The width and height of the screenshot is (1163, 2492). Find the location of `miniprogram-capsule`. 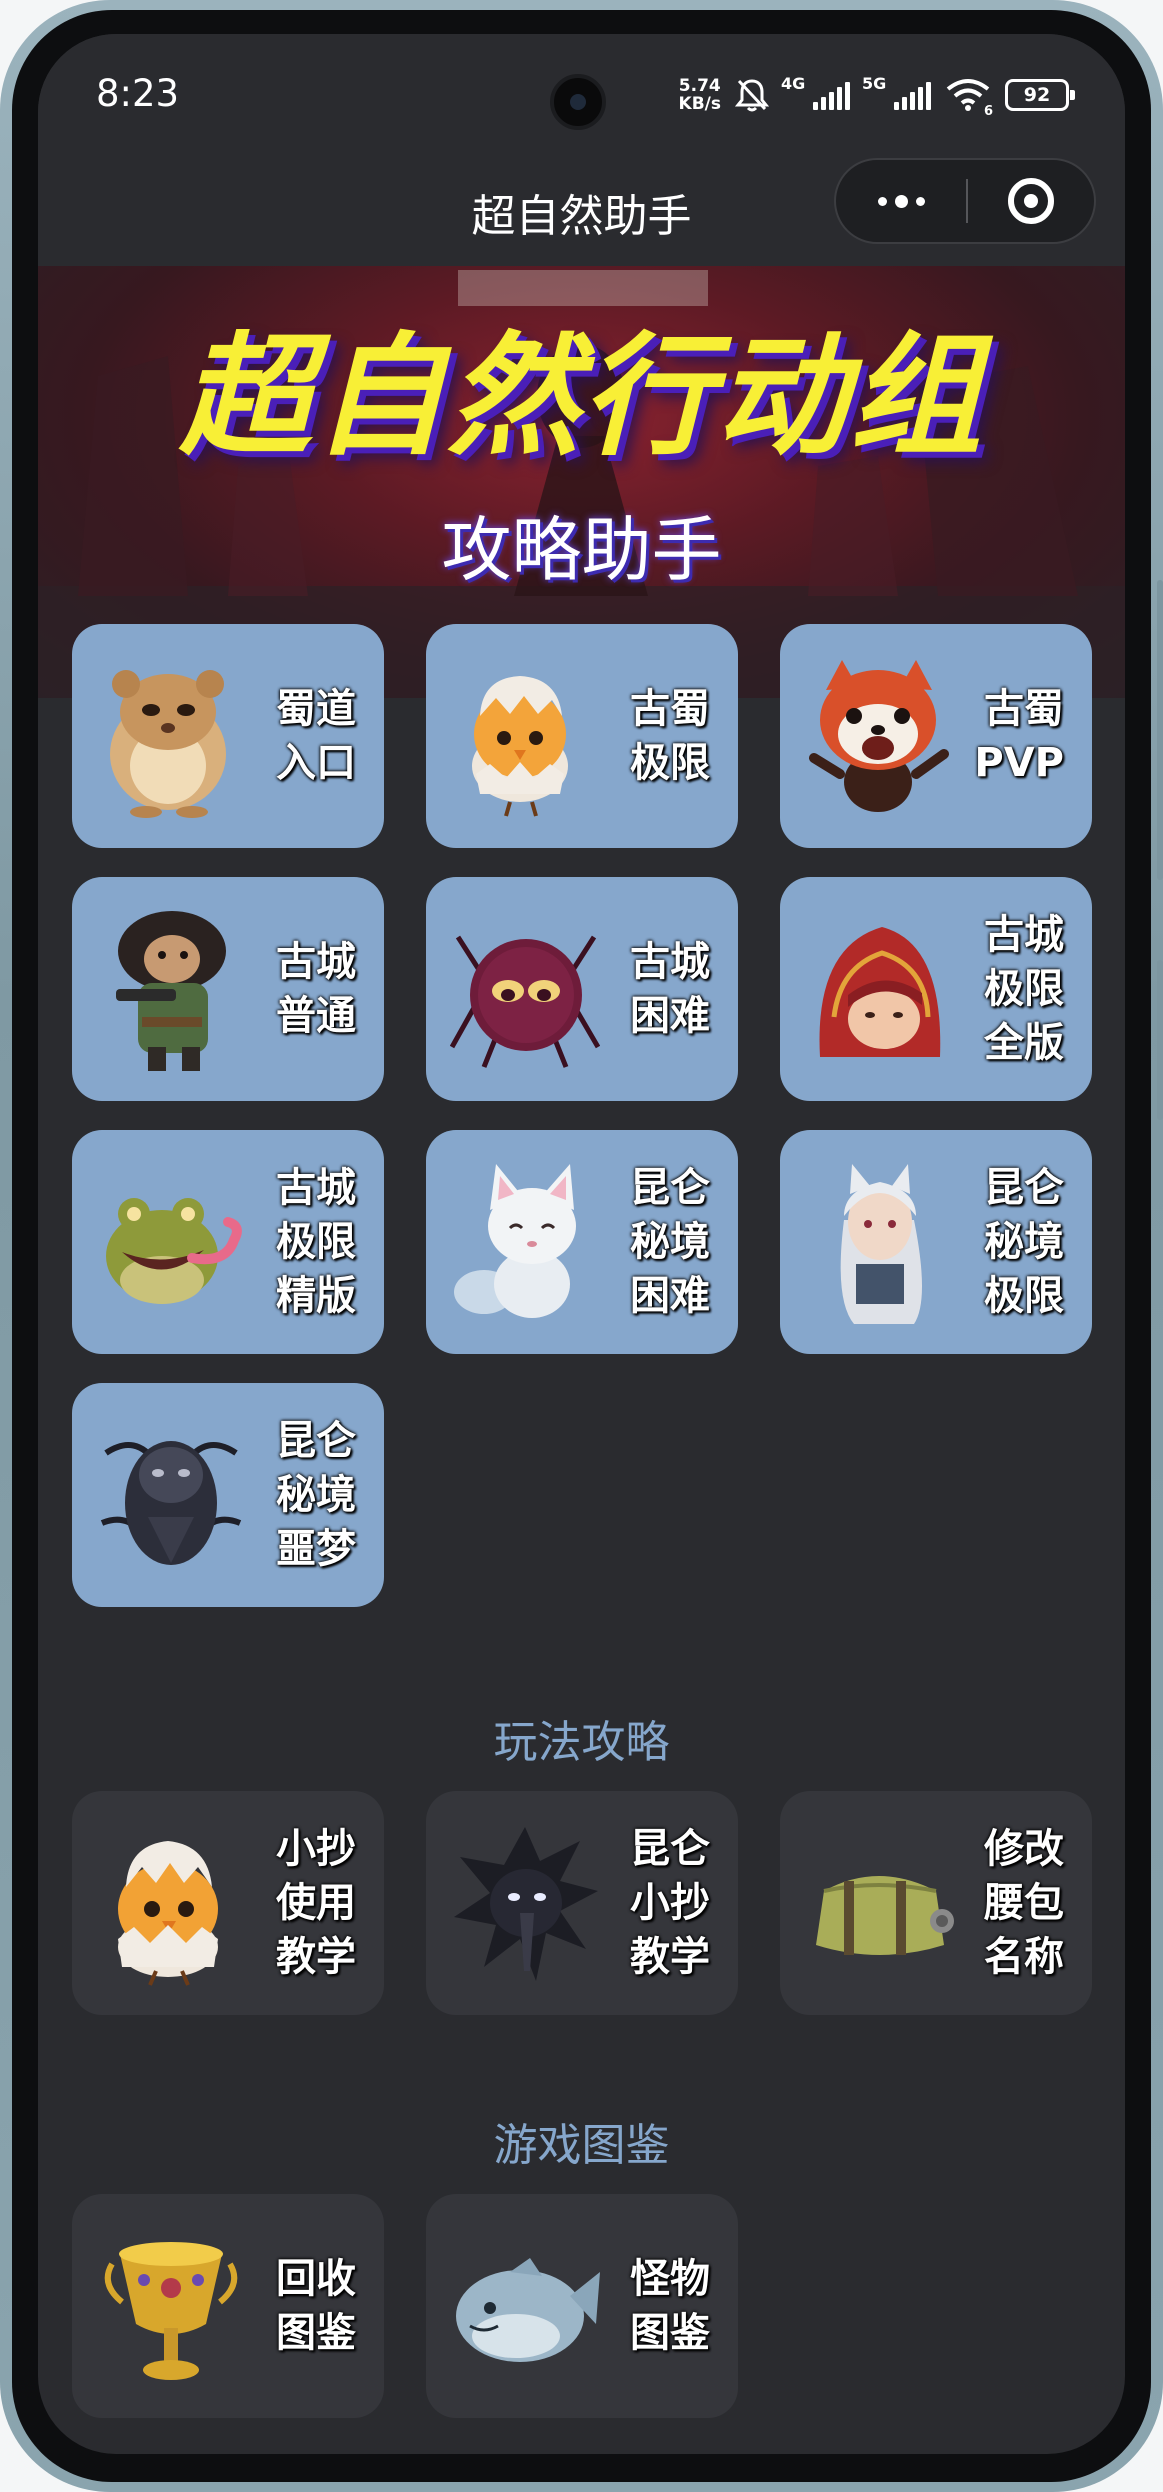

miniprogram-capsule is located at coordinates (965, 201).